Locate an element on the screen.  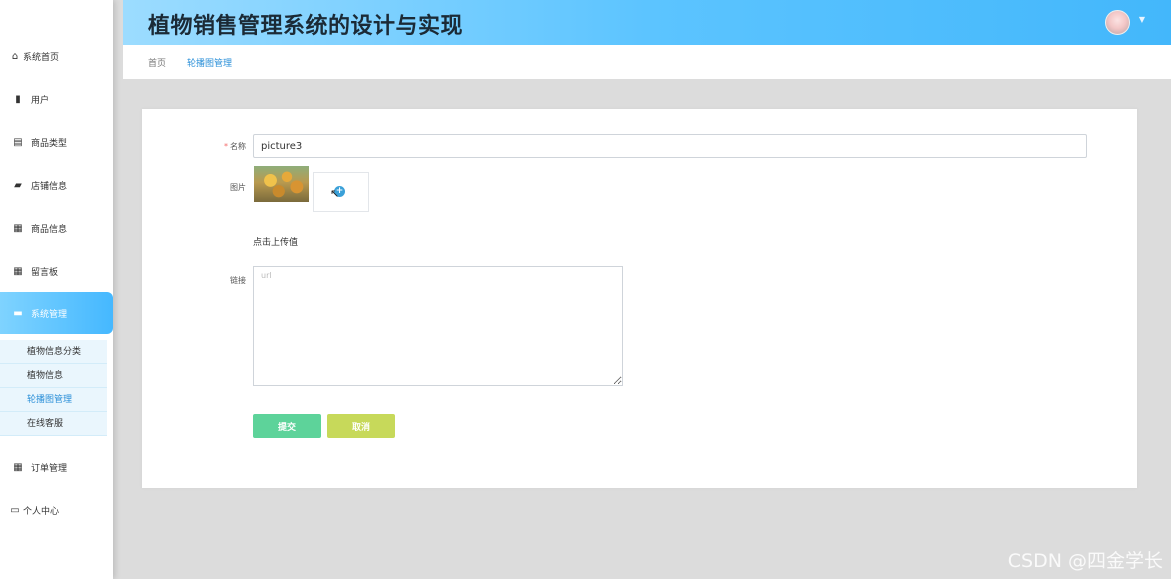
sidebar-item-shop-info: ▰ 店铺信息 is located at coordinates (56, 185).